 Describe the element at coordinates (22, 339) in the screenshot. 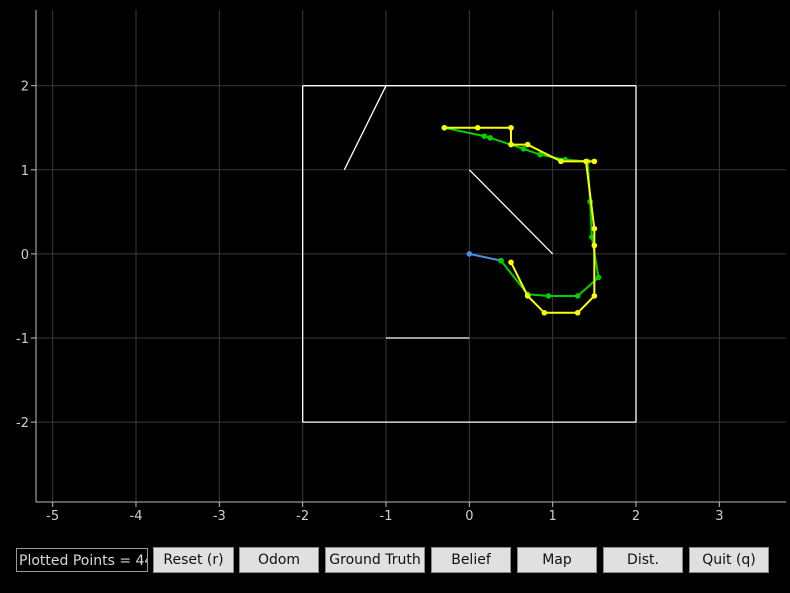

I see `y-tick-label: -1` at that location.